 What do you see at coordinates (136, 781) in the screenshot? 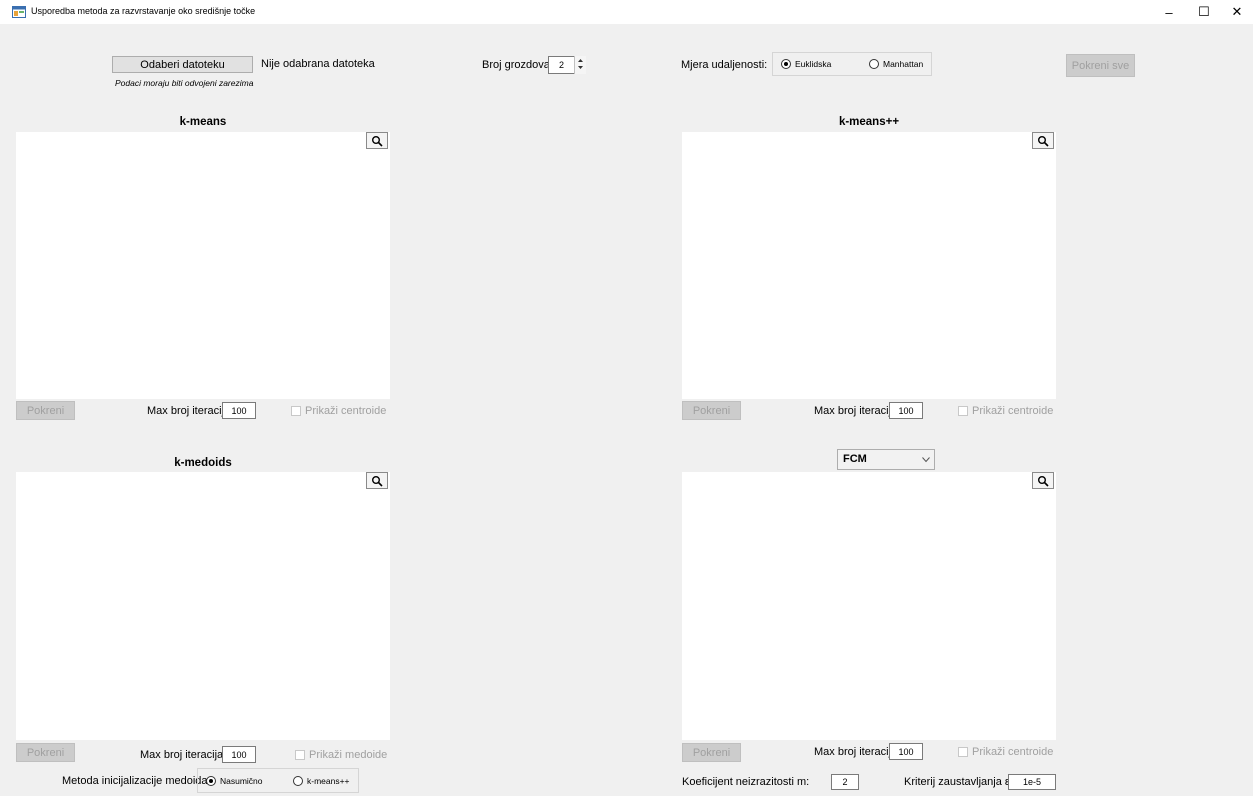
I see `kmedoids-init-label: Metoda inicijalizacije medoida:` at bounding box center [136, 781].